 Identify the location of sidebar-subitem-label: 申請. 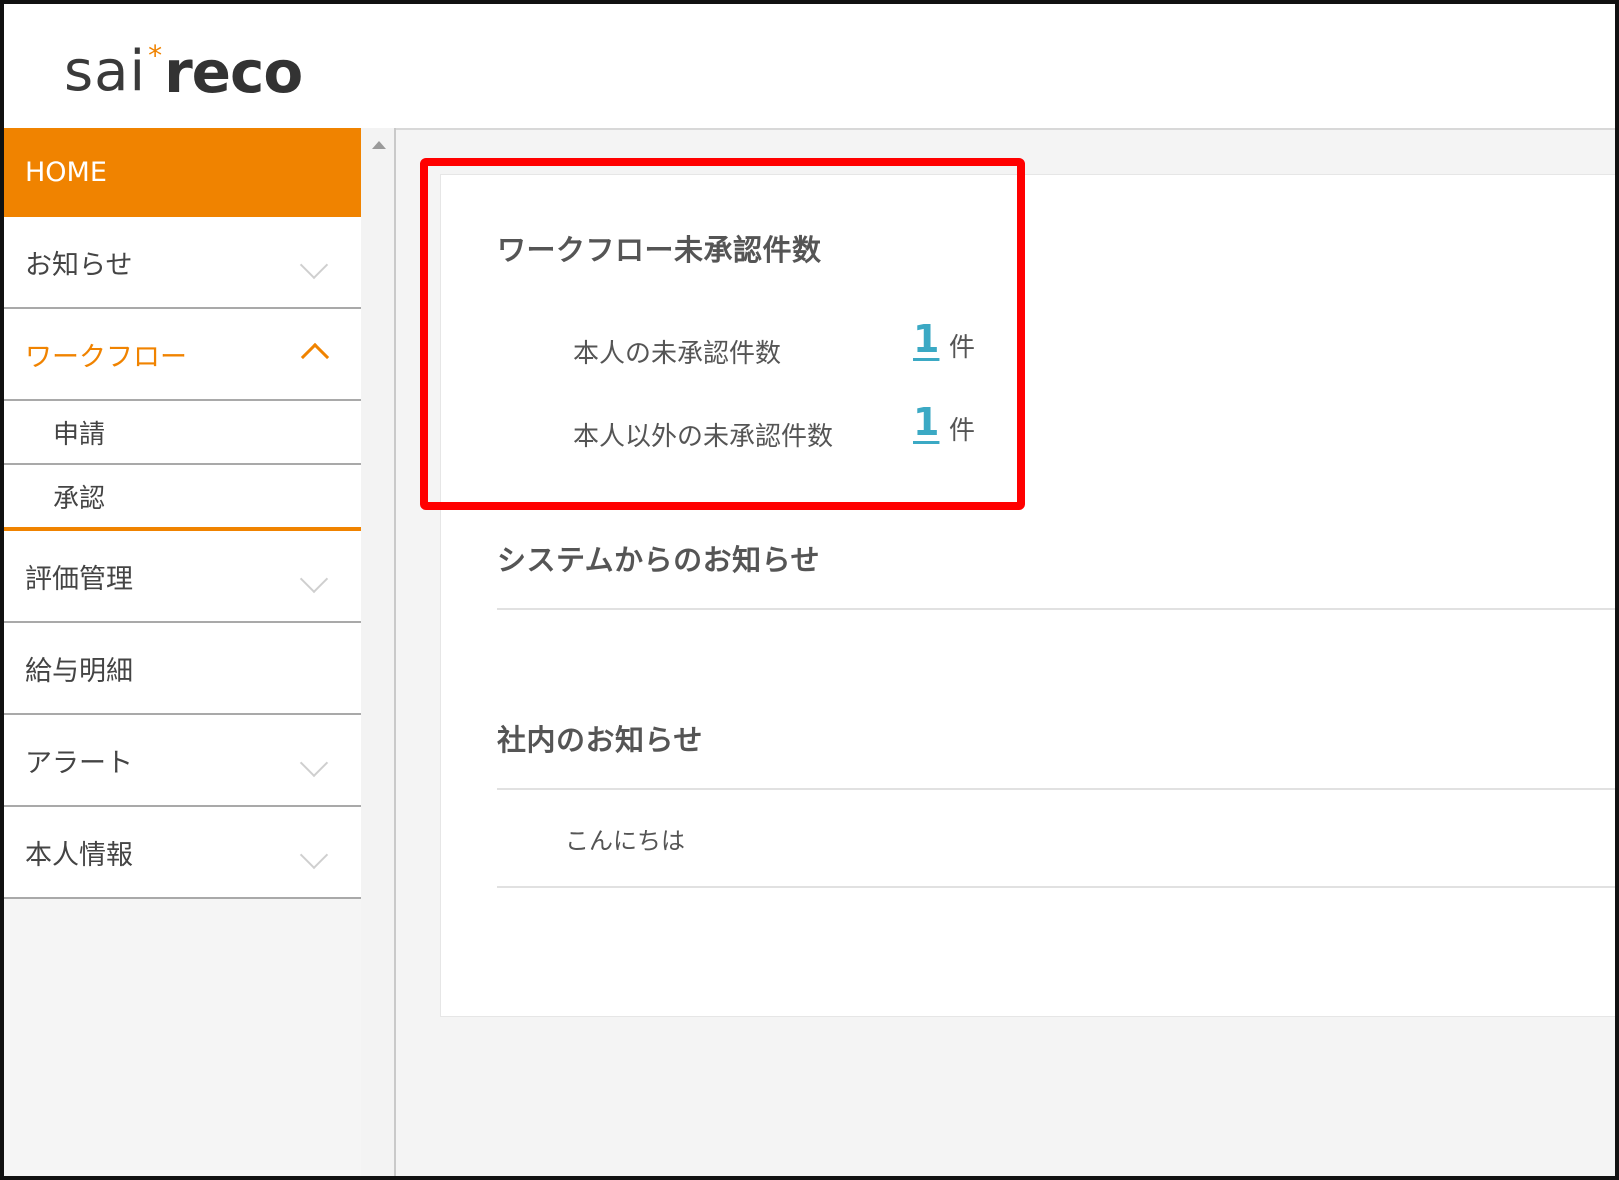
(79, 434).